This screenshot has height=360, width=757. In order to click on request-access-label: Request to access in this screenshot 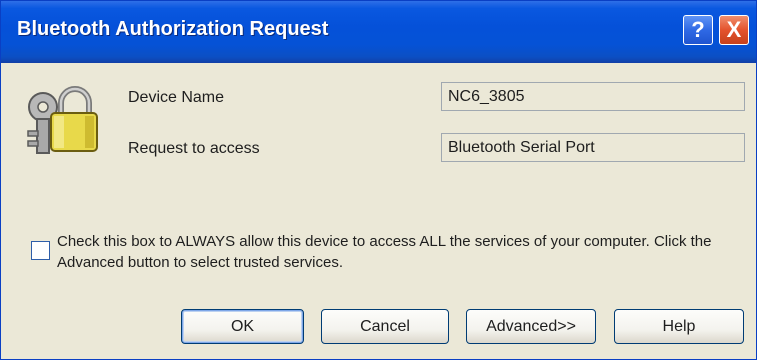, I will do `click(194, 148)`.